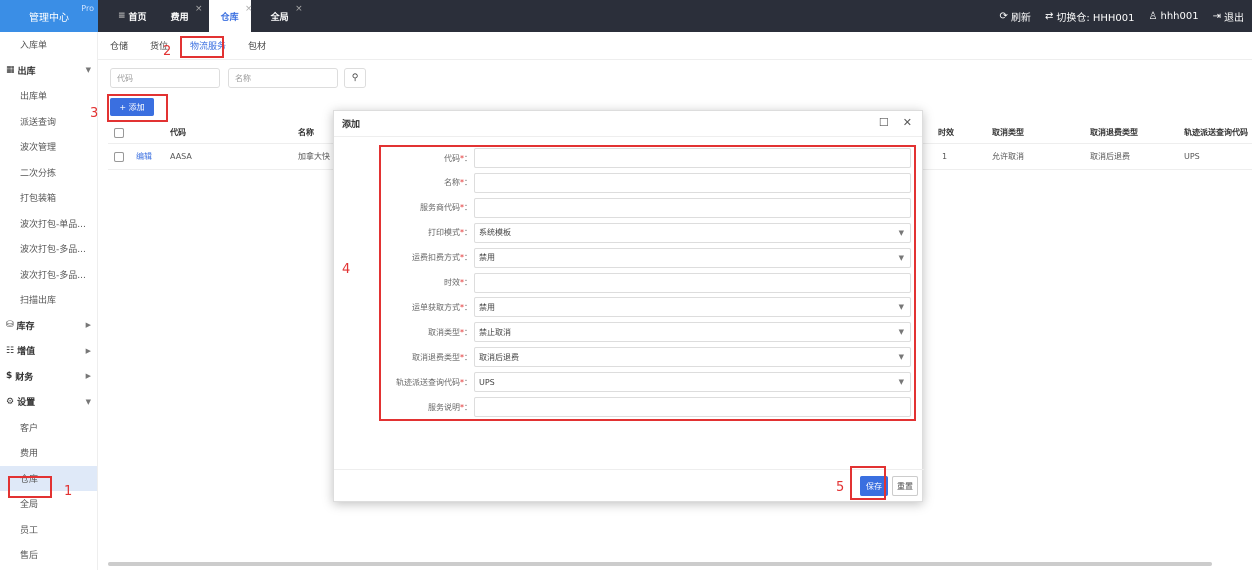 The image size is (1252, 570). What do you see at coordinates (1228, 16) in the screenshot?
I see `logout-button: ⇥ 退出` at bounding box center [1228, 16].